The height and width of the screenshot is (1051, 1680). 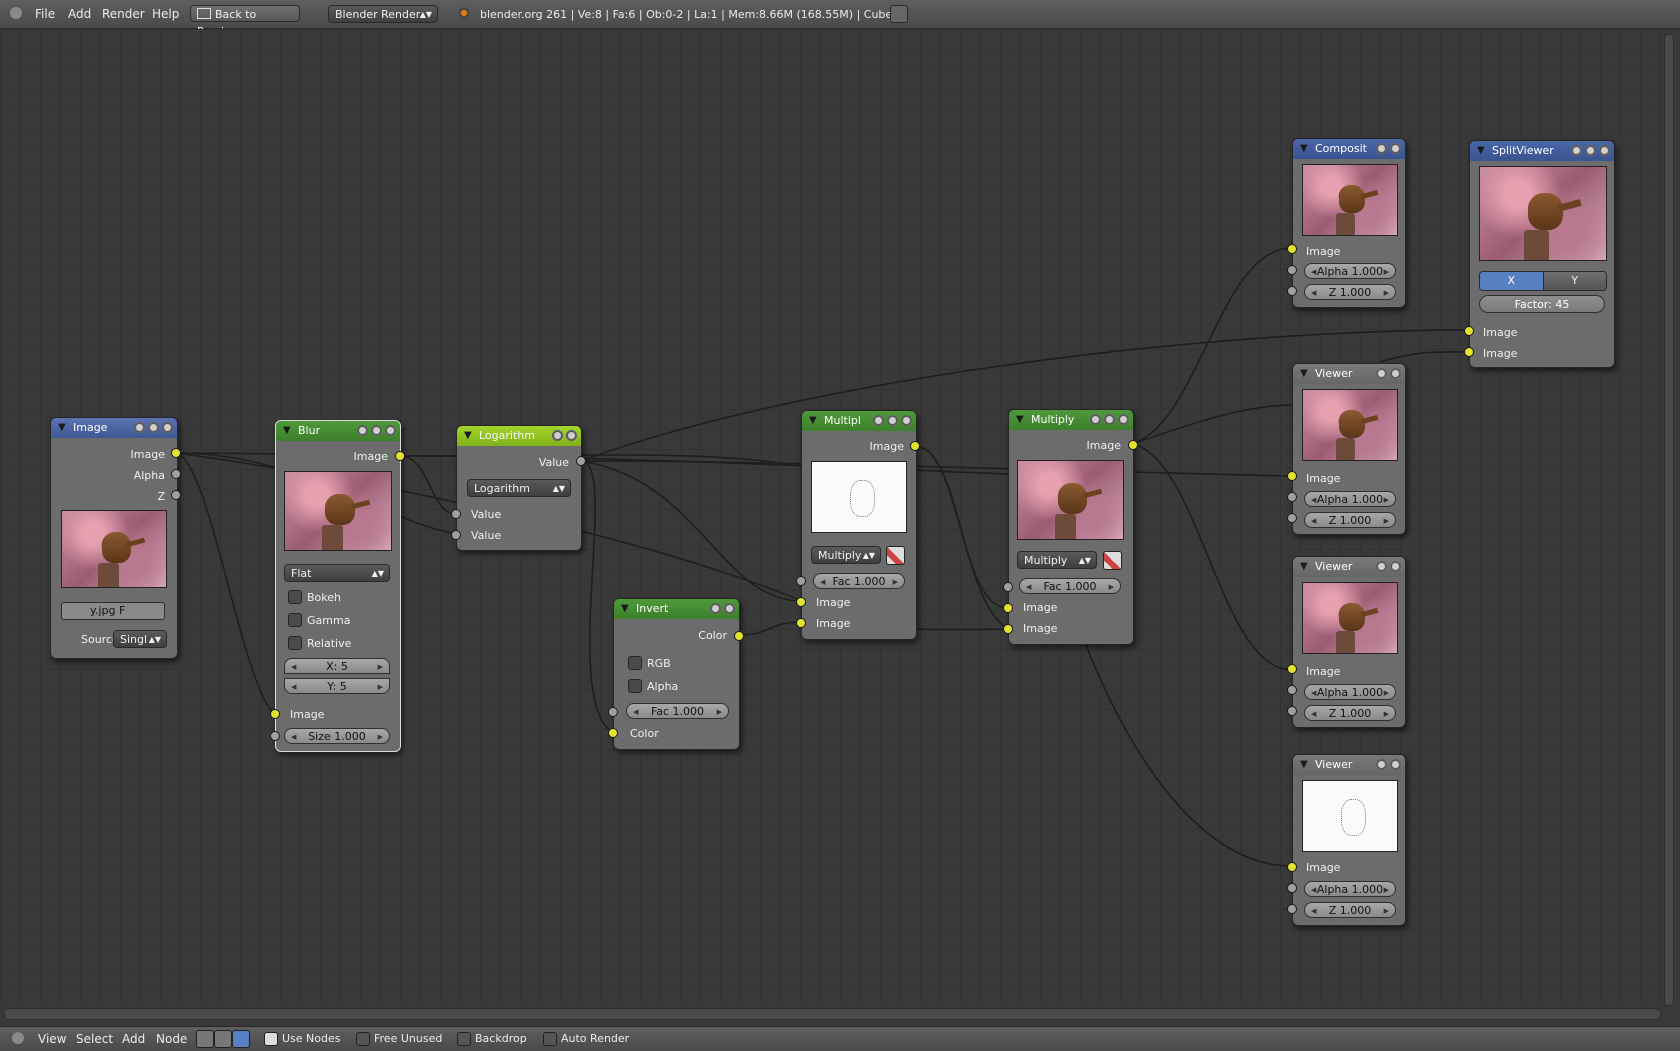 What do you see at coordinates (1349, 642) in the screenshot?
I see `viewer-node-2: ▼ Viewer Image ◀ Alpha 1.000 ▶ ◀ Z 1.000 ▶` at bounding box center [1349, 642].